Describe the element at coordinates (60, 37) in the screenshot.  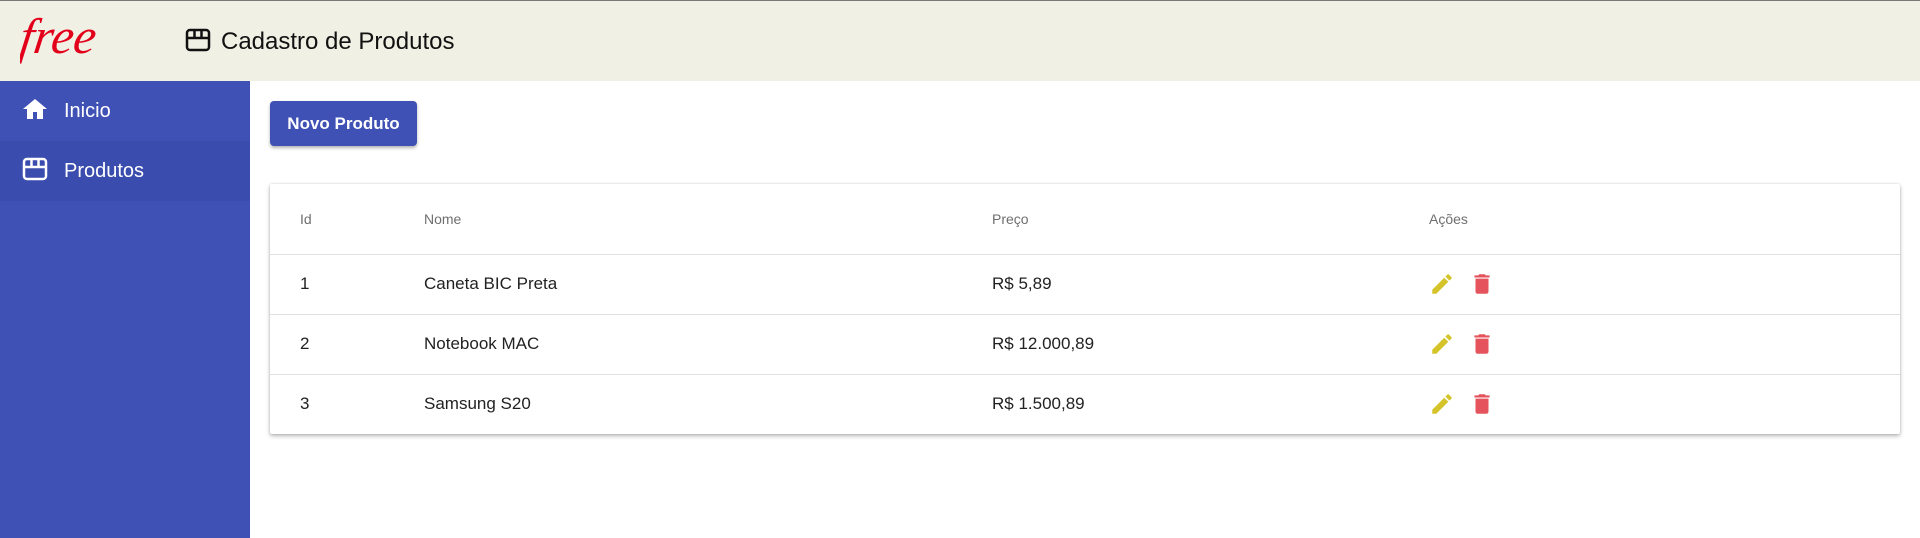
I see `svg-text: free` at that location.